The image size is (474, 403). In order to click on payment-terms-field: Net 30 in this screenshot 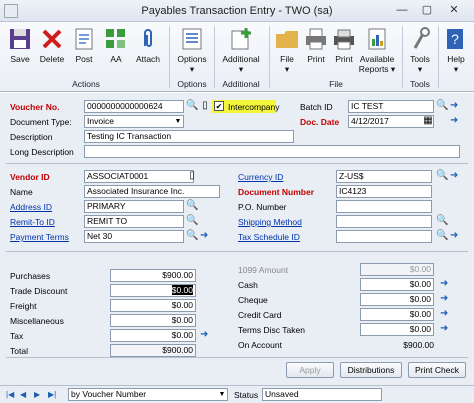, I will do `click(134, 236)`.